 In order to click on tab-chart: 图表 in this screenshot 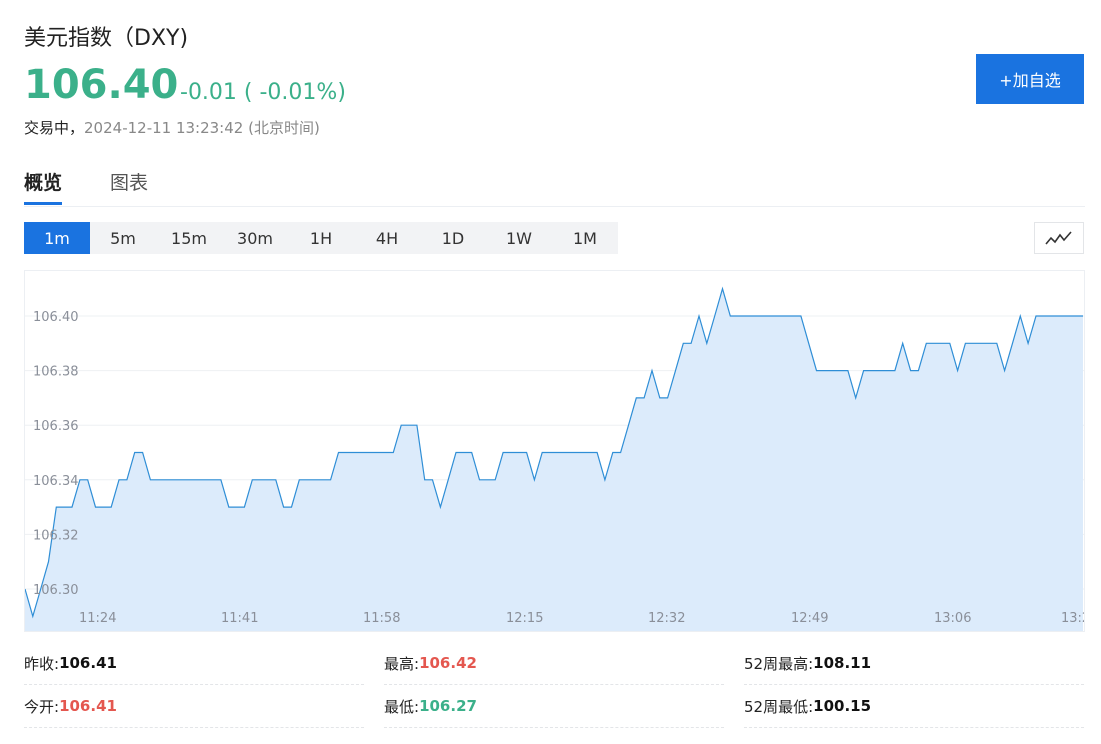, I will do `click(129, 181)`.